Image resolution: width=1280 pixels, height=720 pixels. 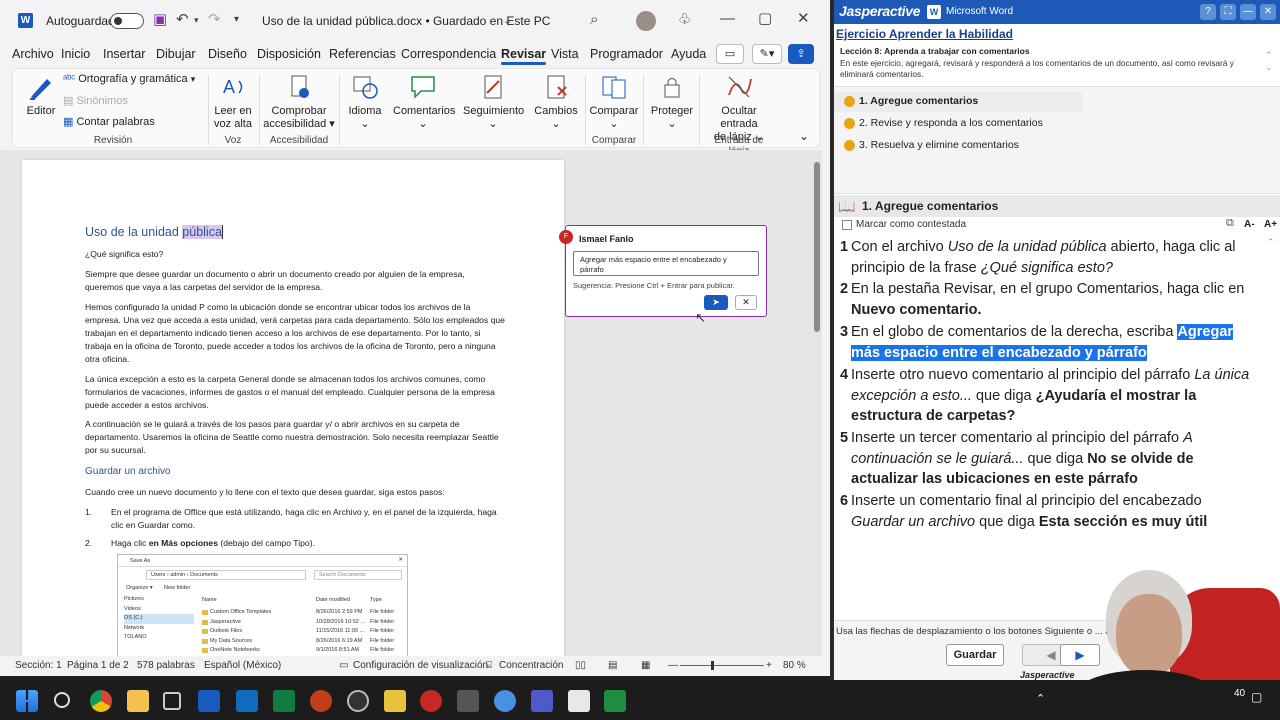 What do you see at coordinates (182, 20) in the screenshot?
I see `undo-icon: ↶` at bounding box center [182, 20].